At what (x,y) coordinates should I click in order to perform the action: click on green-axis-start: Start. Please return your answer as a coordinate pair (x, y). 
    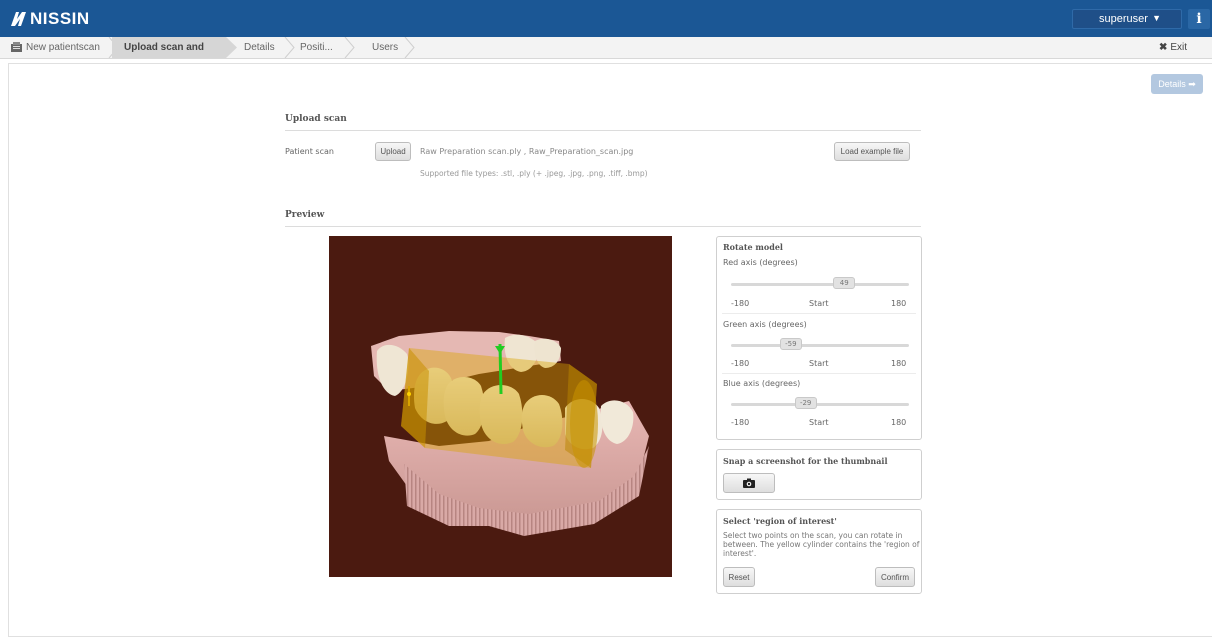
    Looking at the image, I should click on (819, 363).